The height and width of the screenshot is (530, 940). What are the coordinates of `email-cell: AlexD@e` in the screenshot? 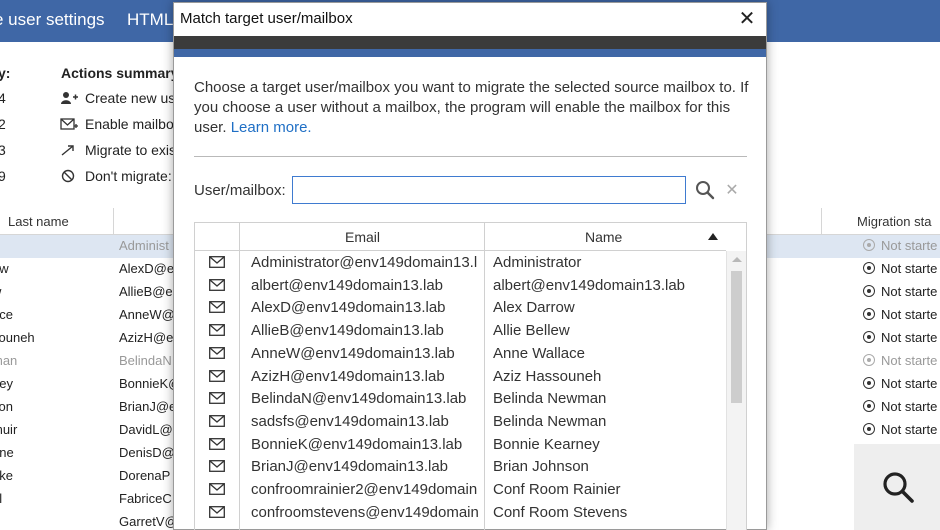 It's located at (147, 268).